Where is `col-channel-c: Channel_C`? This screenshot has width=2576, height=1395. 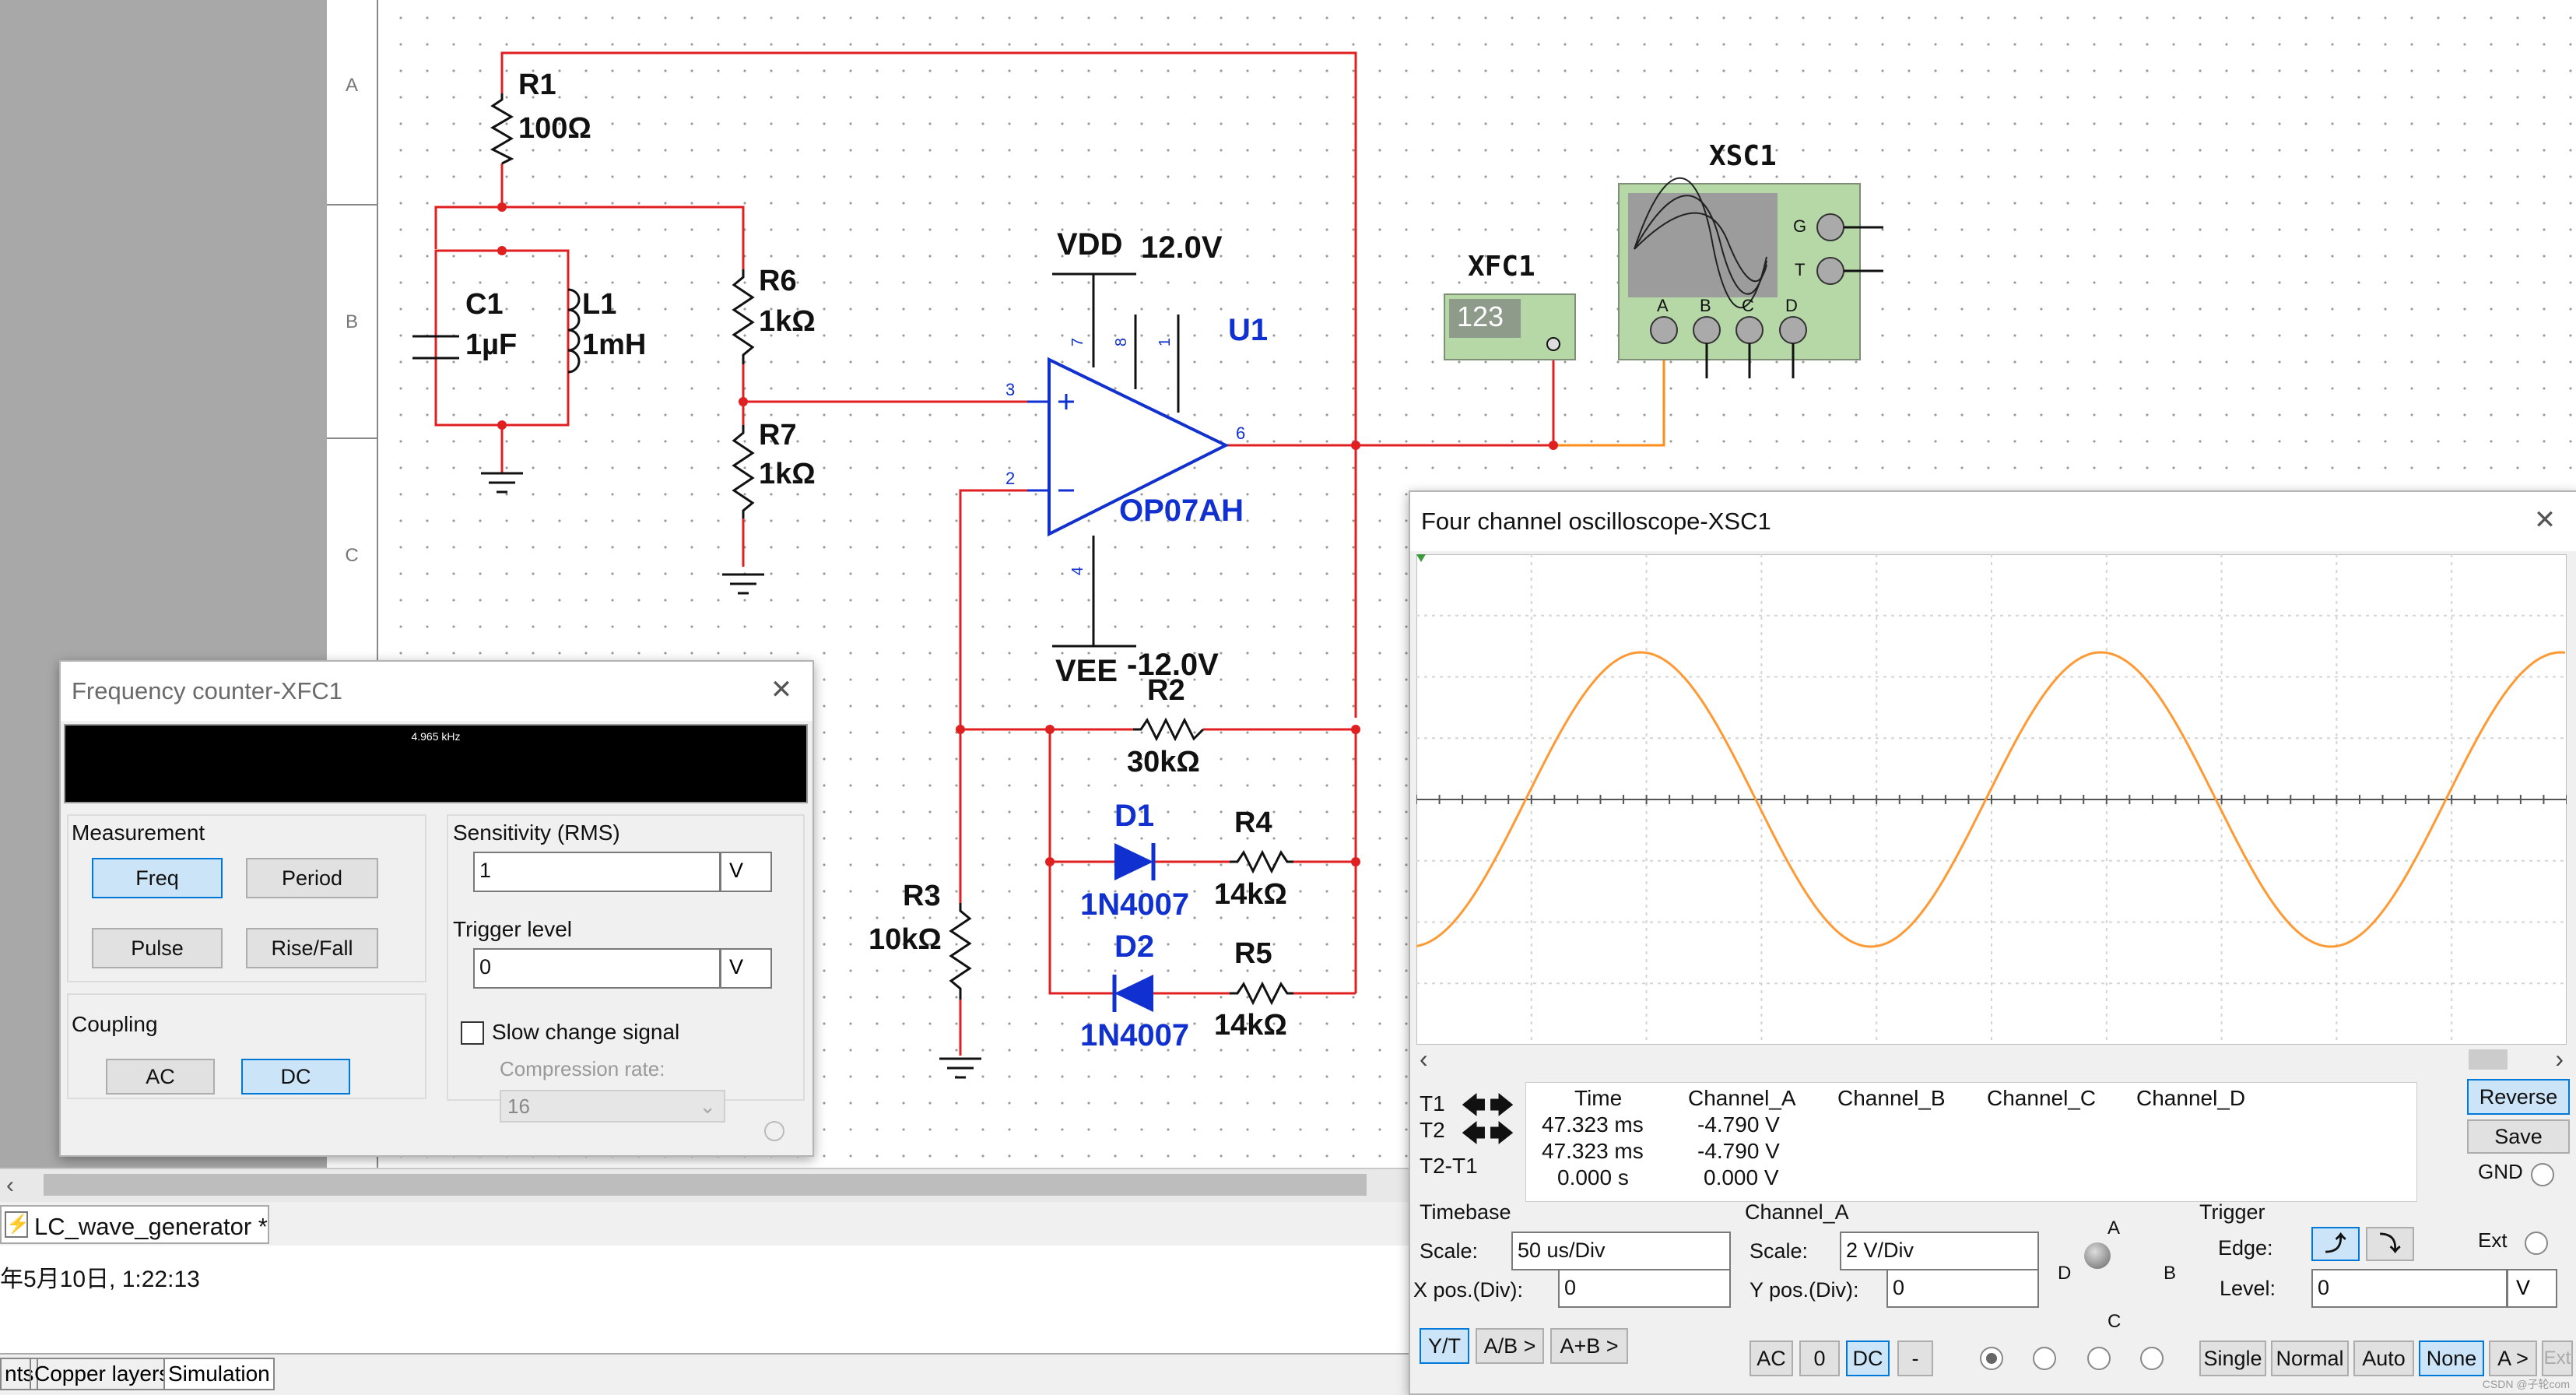 col-channel-c: Channel_C is located at coordinates (2042, 1098).